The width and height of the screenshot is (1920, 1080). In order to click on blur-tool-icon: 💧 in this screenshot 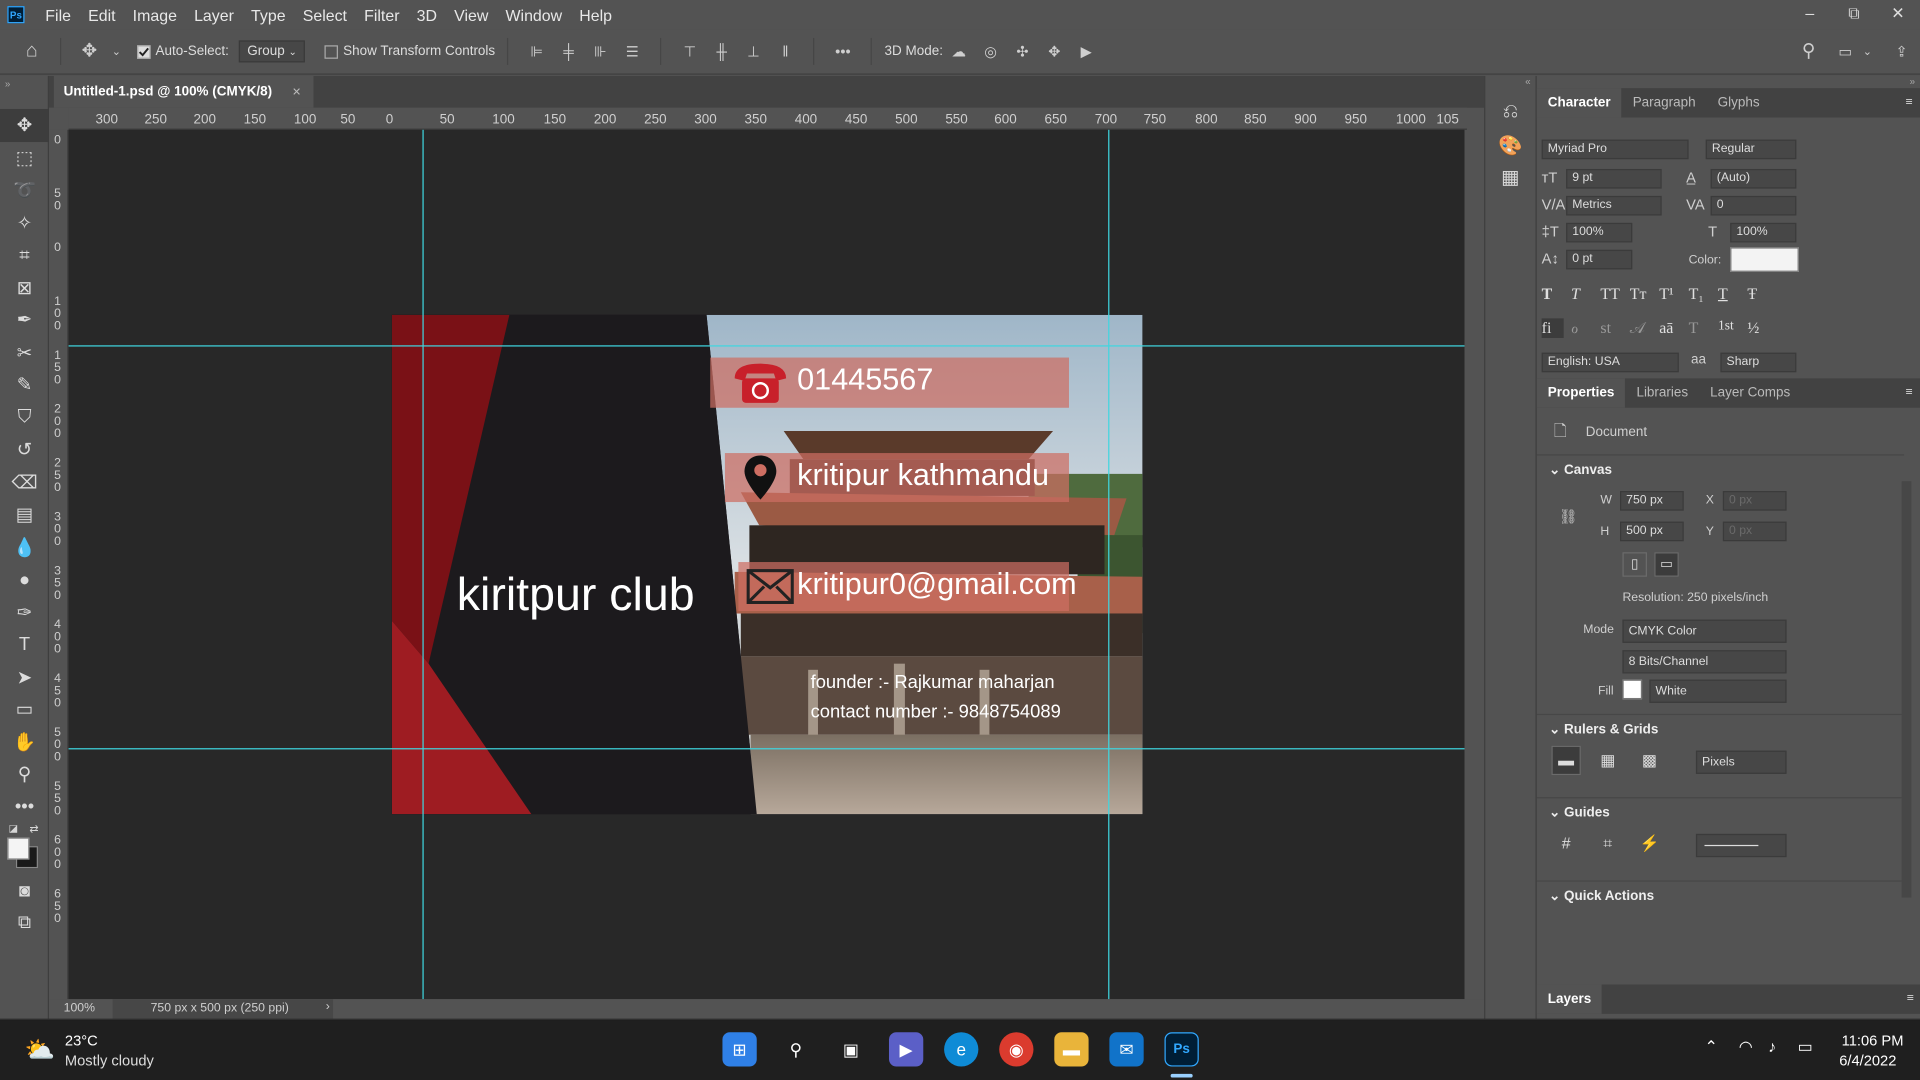, I will do `click(24, 547)`.